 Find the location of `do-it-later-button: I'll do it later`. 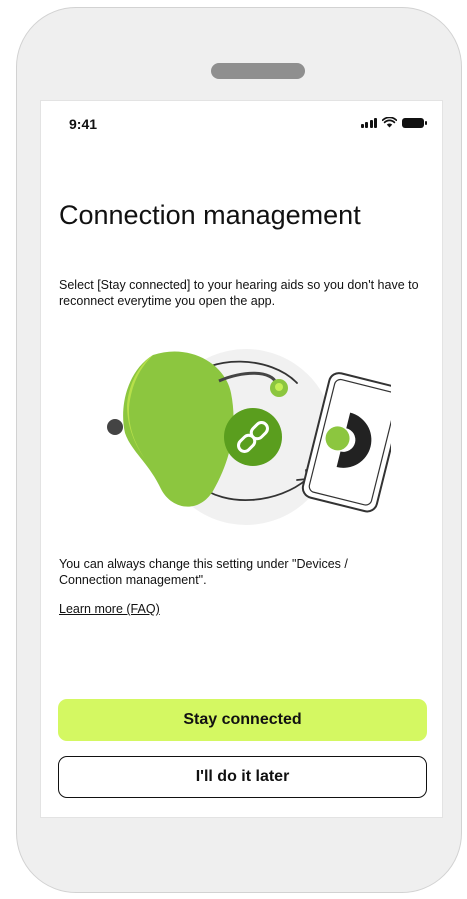

do-it-later-button: I'll do it later is located at coordinates (242, 777).